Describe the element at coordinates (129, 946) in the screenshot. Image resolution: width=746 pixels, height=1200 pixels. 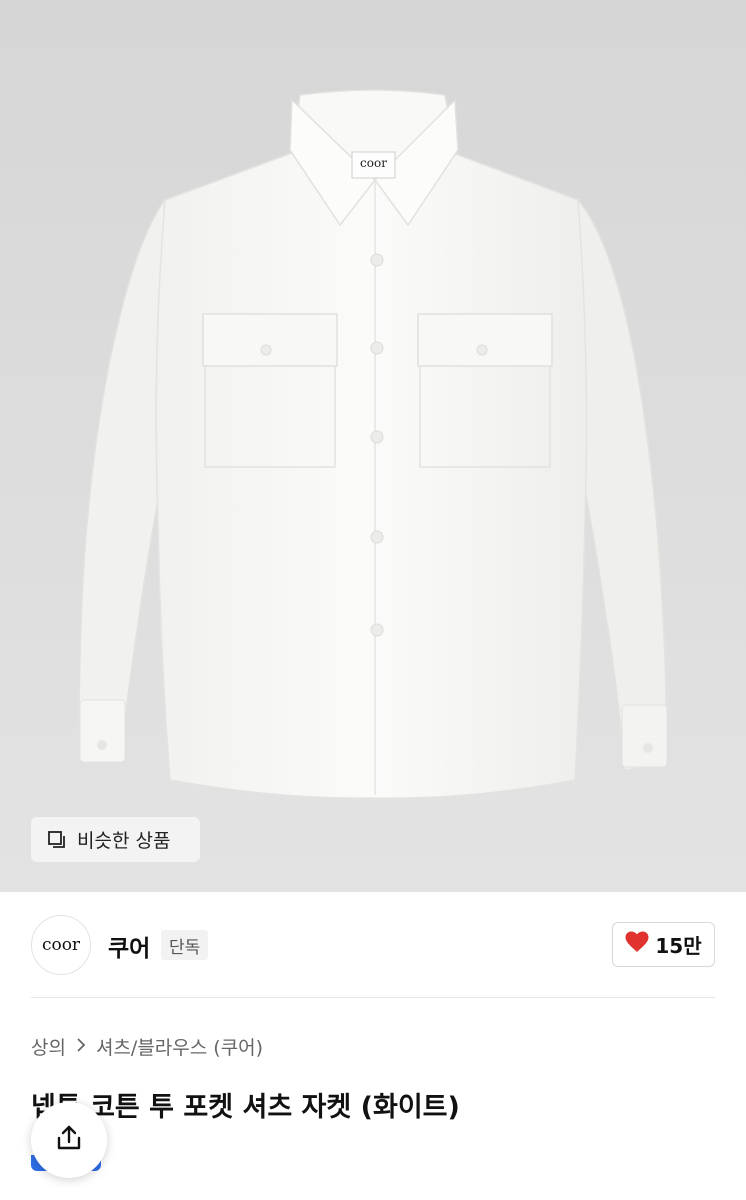
I see `brand-name: 쿠어` at that location.